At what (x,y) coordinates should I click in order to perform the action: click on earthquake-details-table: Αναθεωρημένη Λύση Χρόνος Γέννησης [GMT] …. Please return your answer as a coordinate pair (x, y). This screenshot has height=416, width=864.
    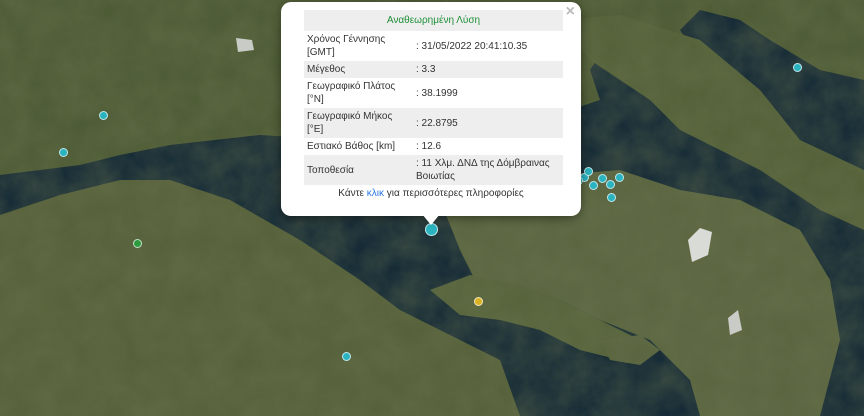
    Looking at the image, I should click on (433, 97).